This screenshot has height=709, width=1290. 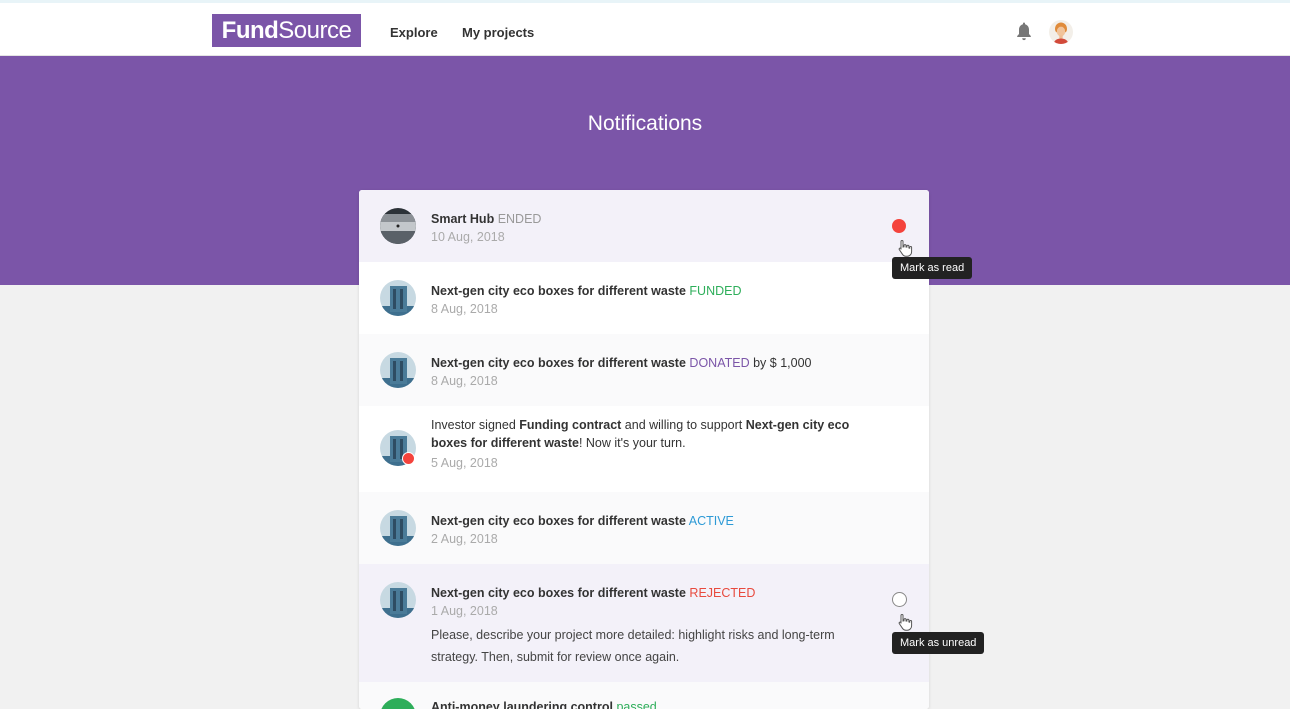 I want to click on read-indicator, so click(x=899, y=599).